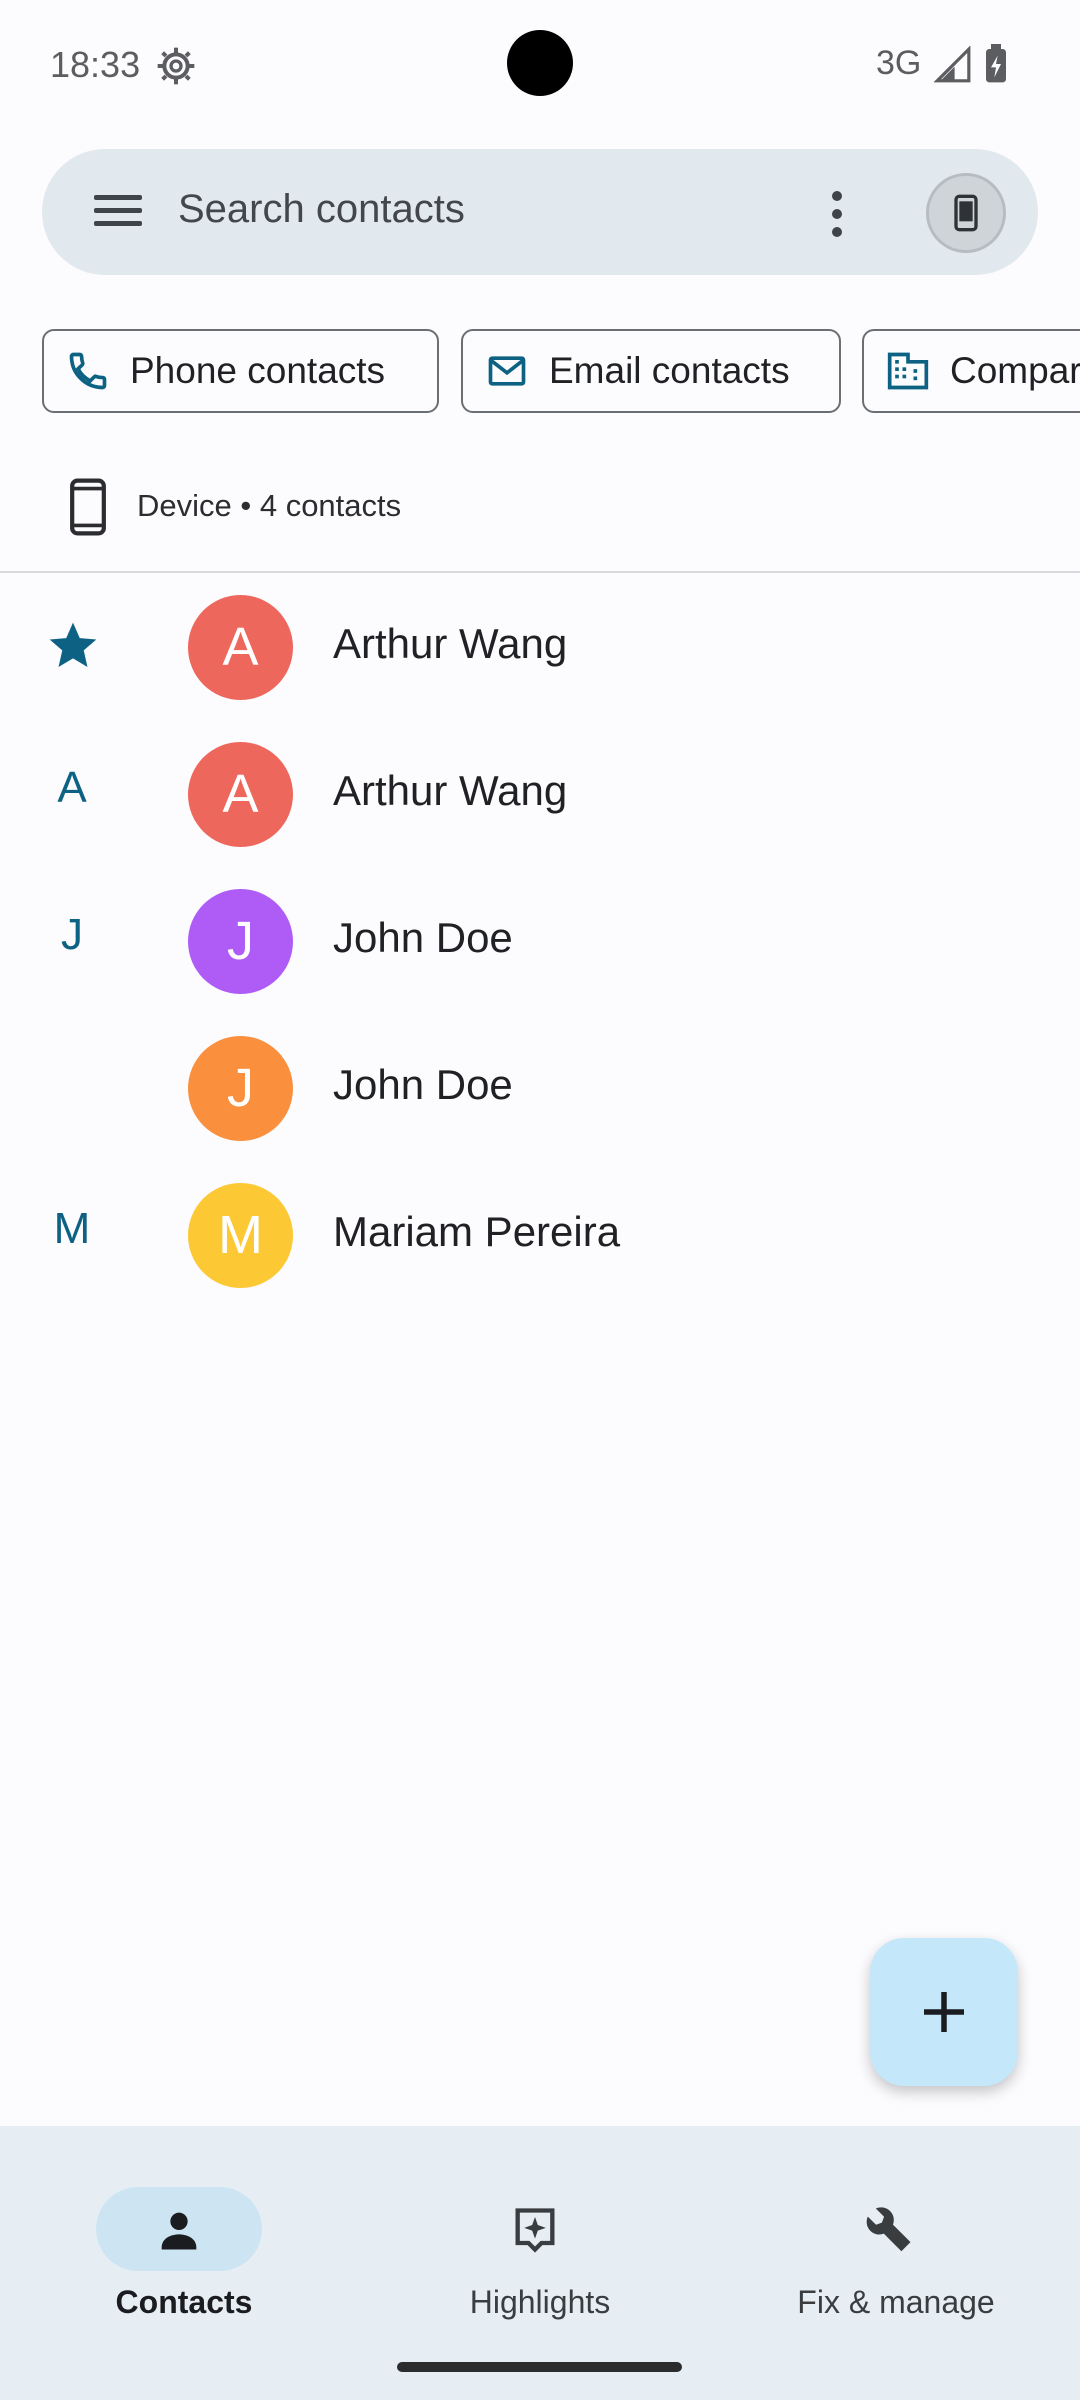 The image size is (1080, 2400). I want to click on company-icon, so click(908, 371).